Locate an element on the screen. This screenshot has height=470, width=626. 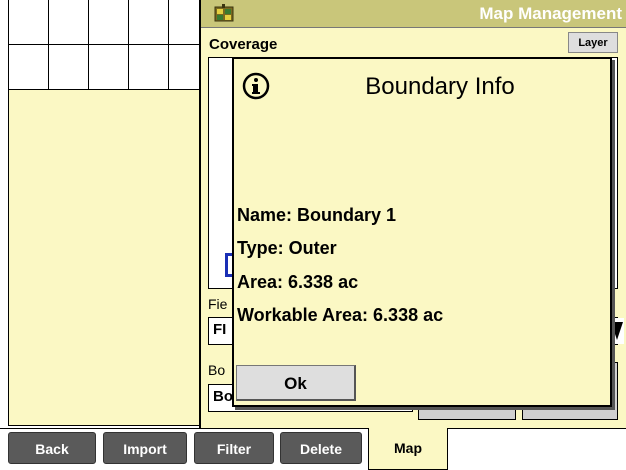
app-icon is located at coordinates (224, 13).